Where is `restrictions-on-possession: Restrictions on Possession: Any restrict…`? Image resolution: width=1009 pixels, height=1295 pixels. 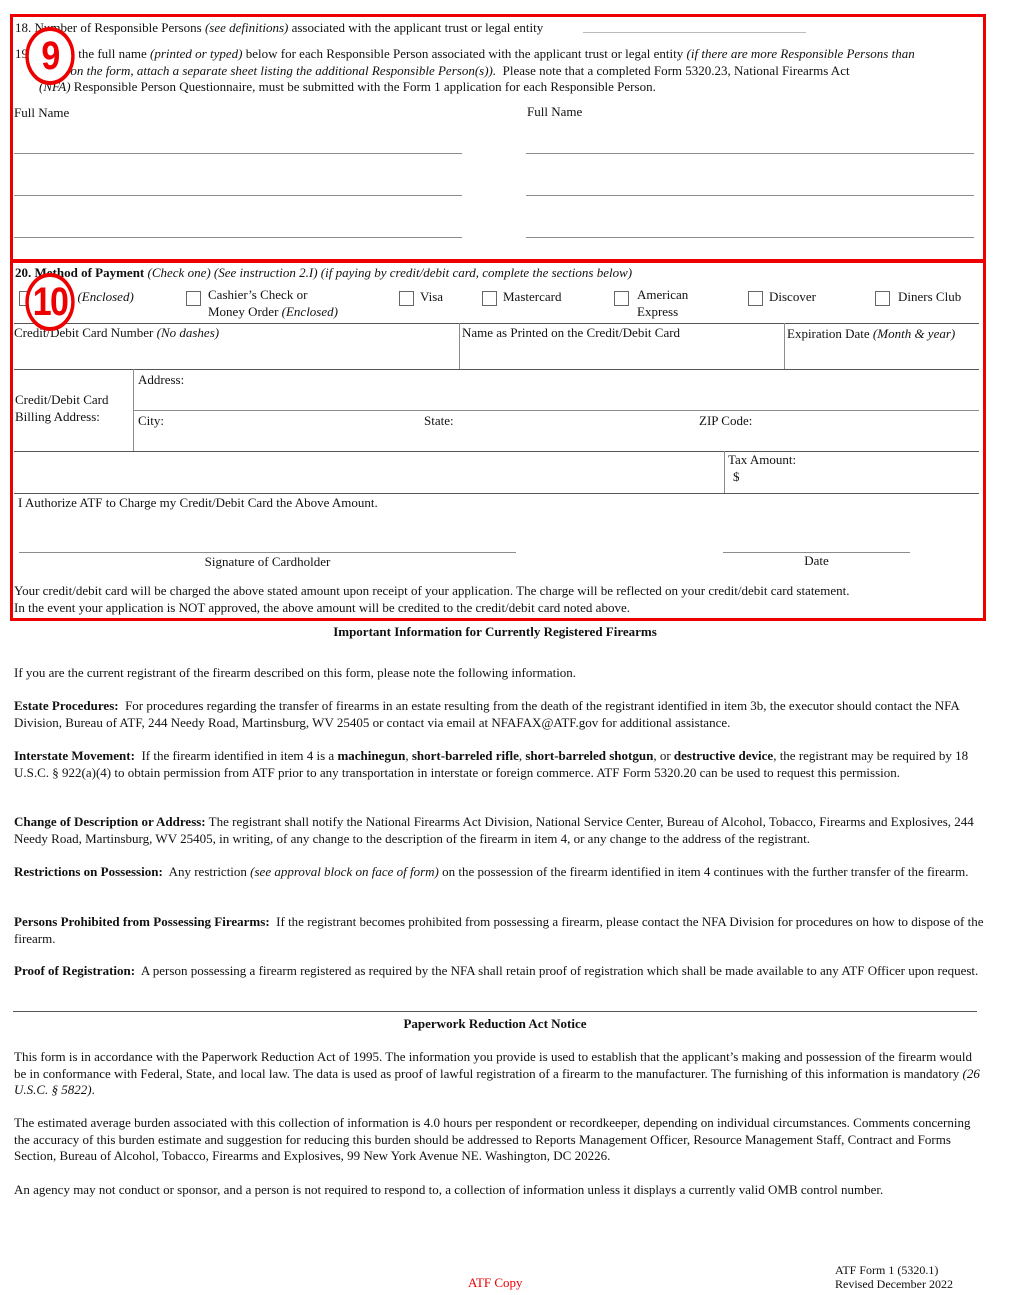 restrictions-on-possession: Restrictions on Possession: Any restrict… is located at coordinates (491, 871).